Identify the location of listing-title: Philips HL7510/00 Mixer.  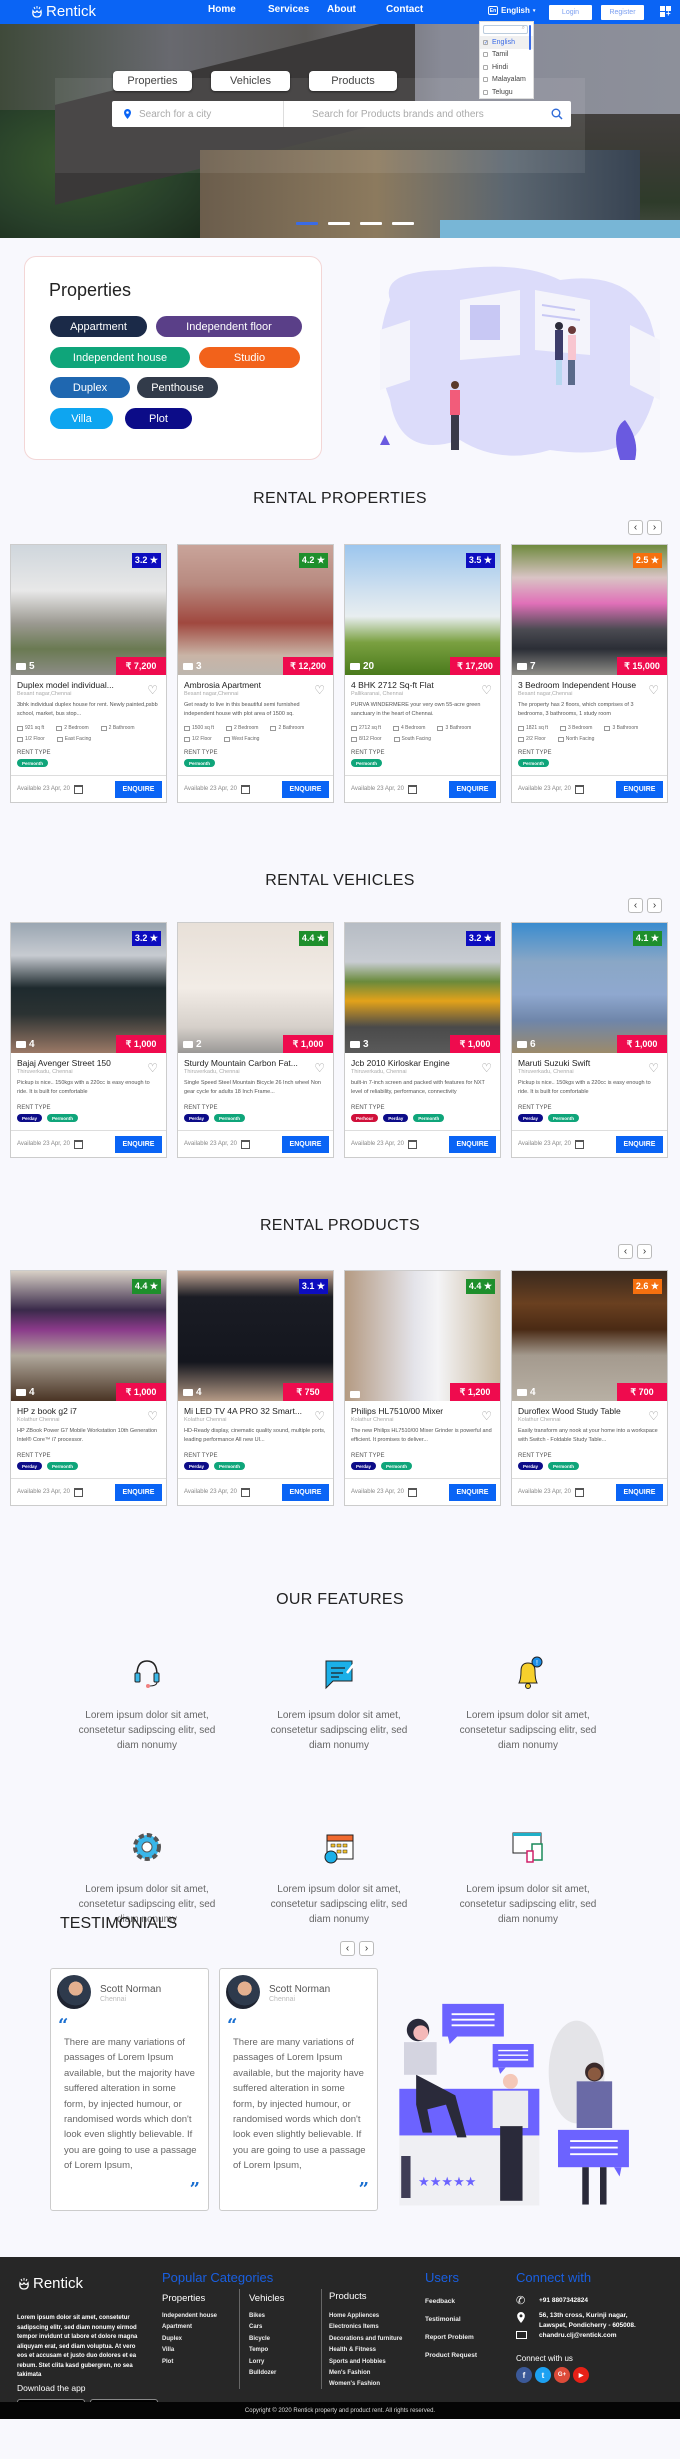
(413, 1411).